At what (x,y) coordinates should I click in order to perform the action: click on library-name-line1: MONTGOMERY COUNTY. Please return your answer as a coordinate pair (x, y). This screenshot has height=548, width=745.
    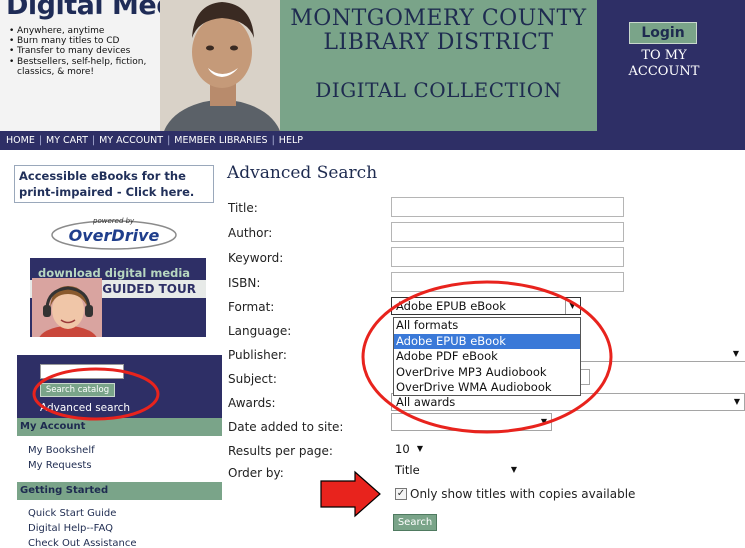
    Looking at the image, I should click on (438, 18).